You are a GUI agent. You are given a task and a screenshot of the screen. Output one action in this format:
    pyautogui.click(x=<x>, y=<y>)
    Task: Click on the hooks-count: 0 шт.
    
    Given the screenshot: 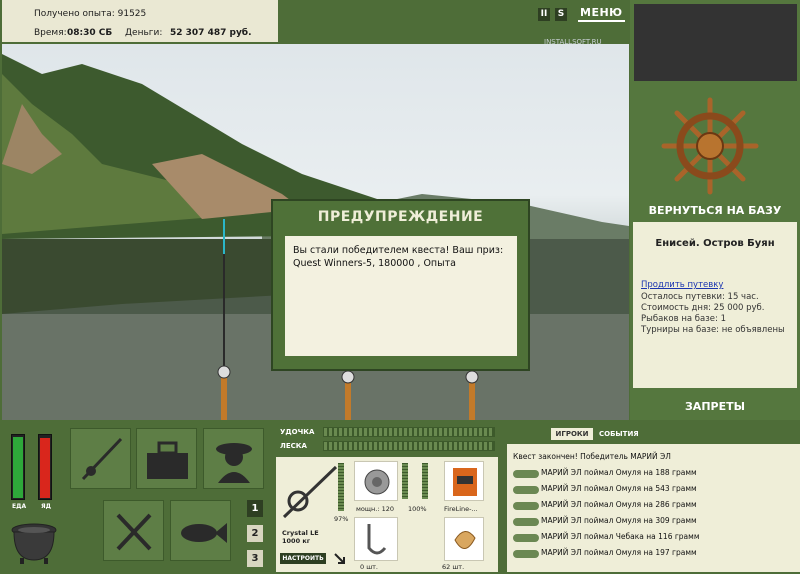 What is the action you would take?
    pyautogui.click(x=369, y=567)
    